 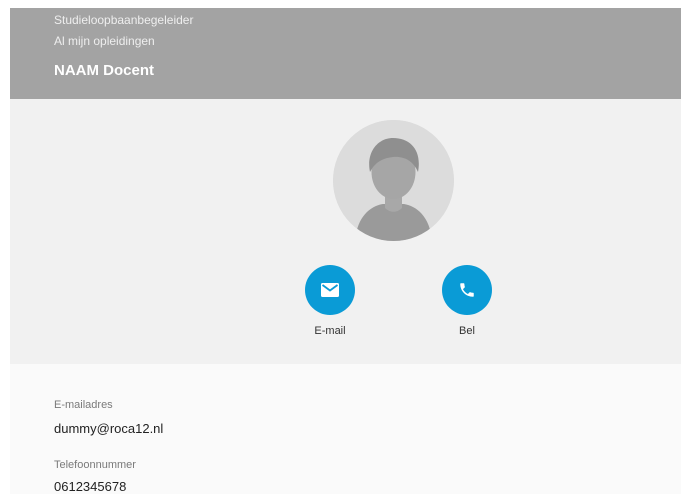 I want to click on teacher-name: NAAM Docent, so click(x=104, y=70).